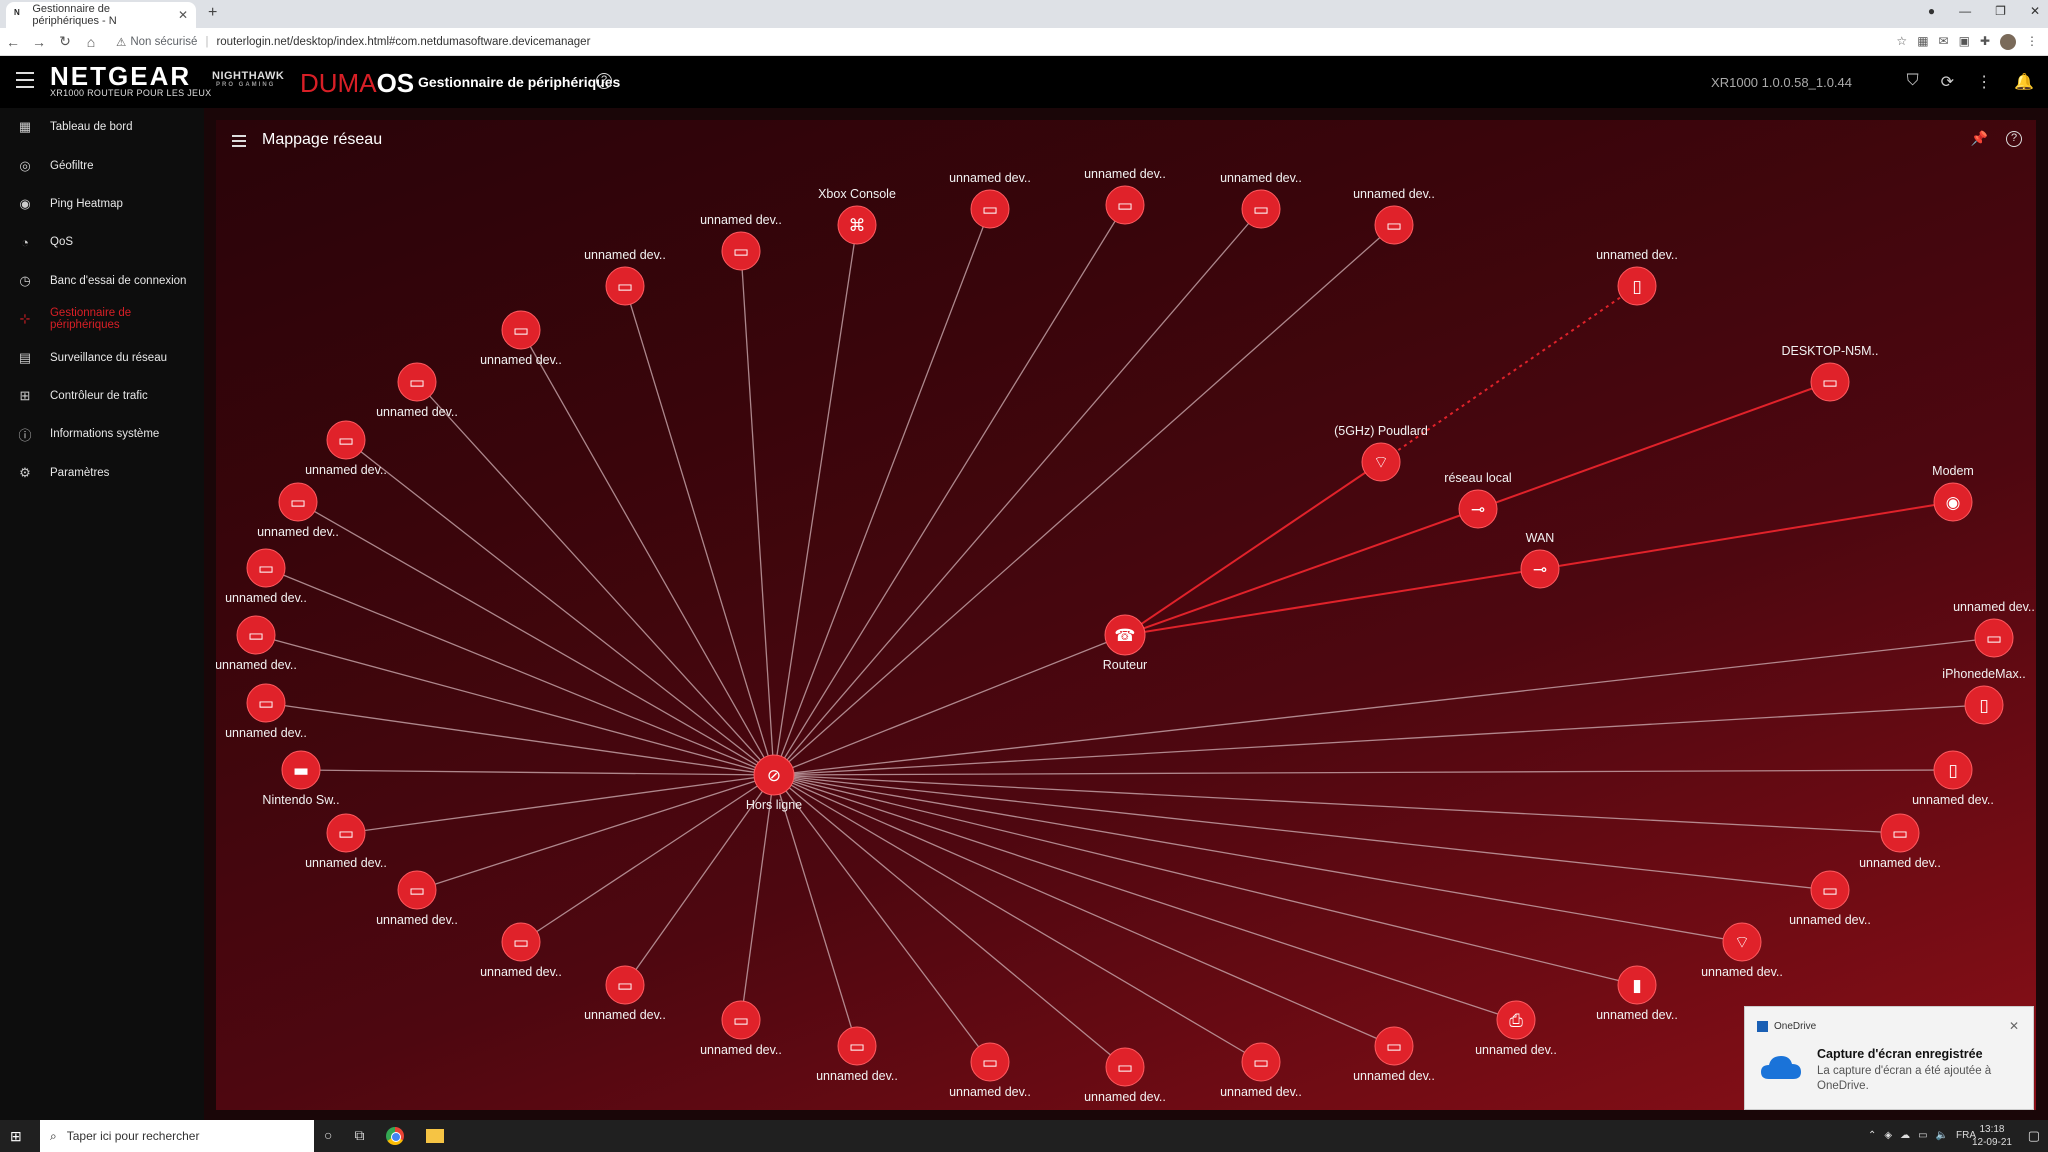 The image size is (2048, 1152). I want to click on device-node: ☎ Routeur, so click(1125, 643).